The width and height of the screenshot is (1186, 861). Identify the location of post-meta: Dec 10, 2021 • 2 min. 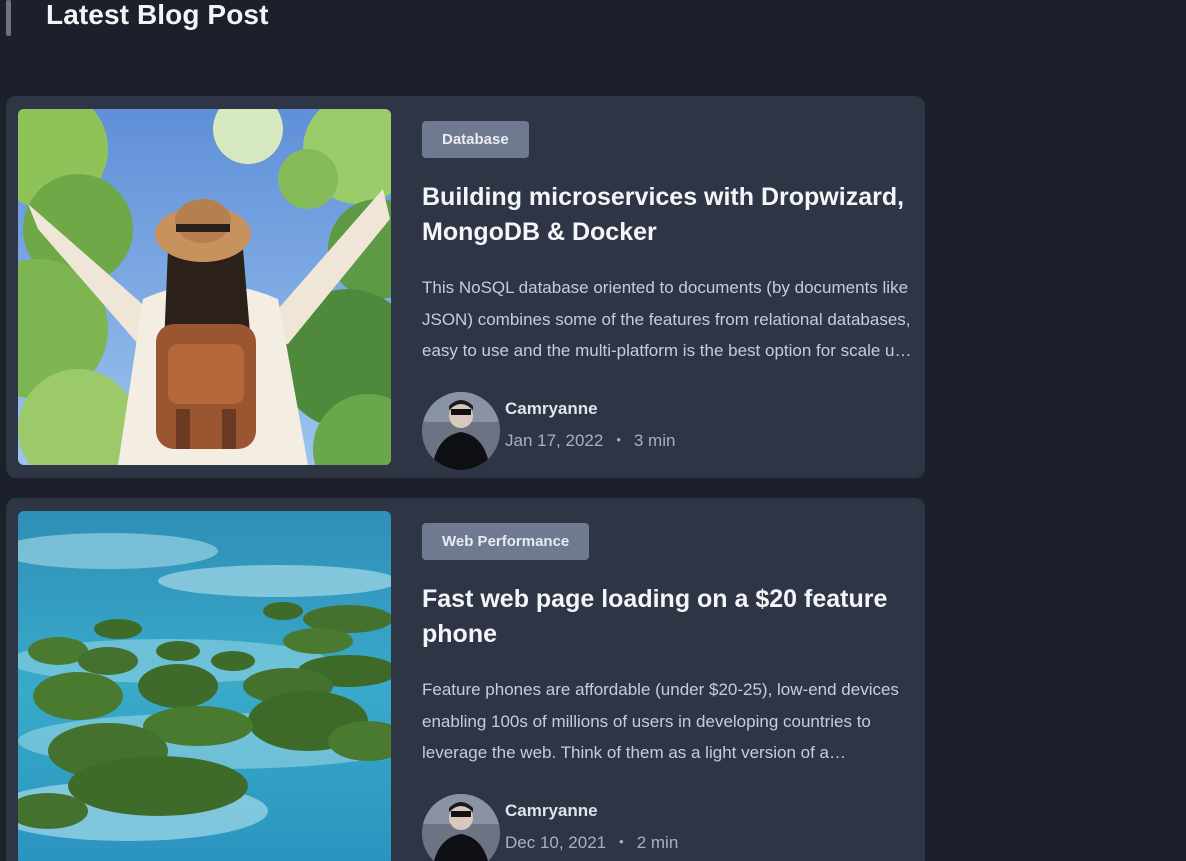
(591, 843).